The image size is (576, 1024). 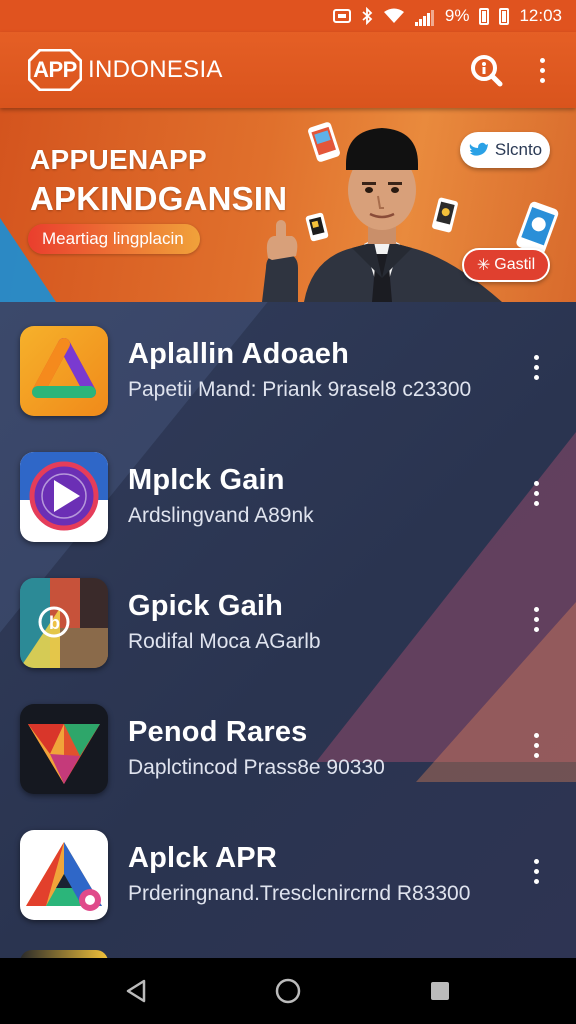 What do you see at coordinates (239, 354) in the screenshot?
I see `app-name: Aplallin Adoaeh` at bounding box center [239, 354].